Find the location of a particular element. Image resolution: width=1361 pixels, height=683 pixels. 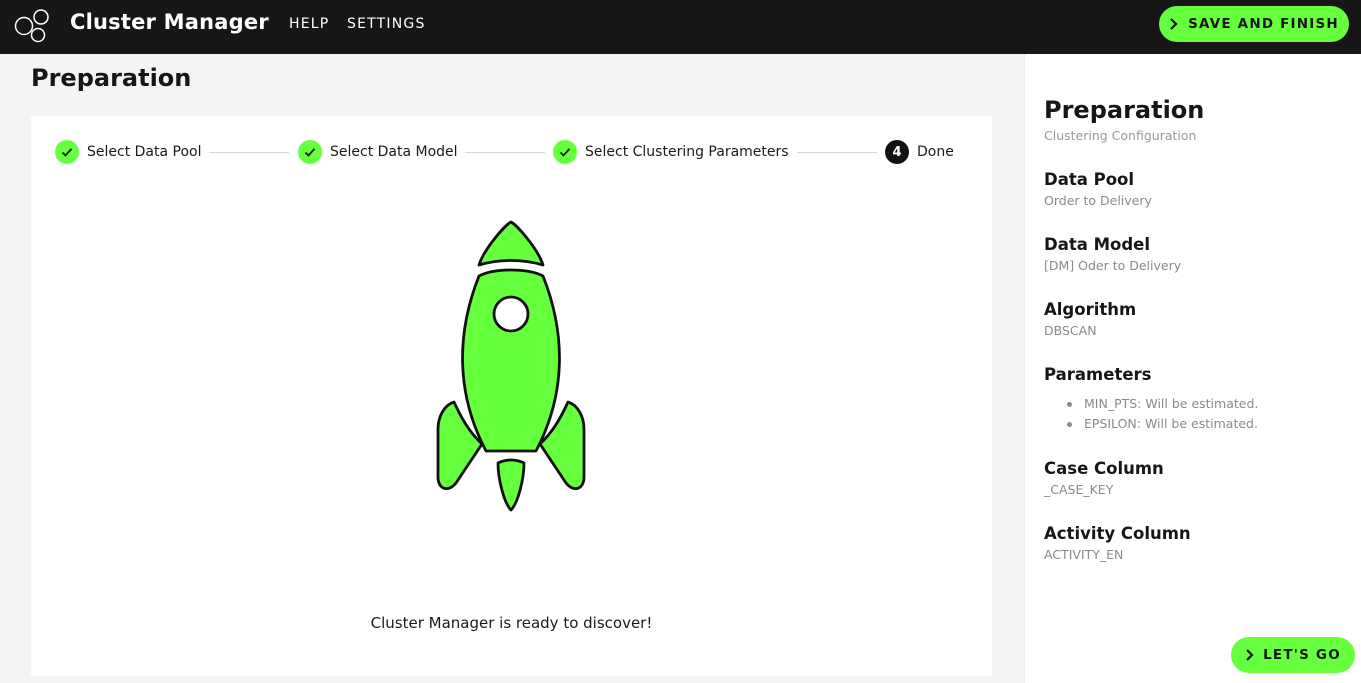

list-item: EPSILON: Will be estimated. is located at coordinates (1161, 426).